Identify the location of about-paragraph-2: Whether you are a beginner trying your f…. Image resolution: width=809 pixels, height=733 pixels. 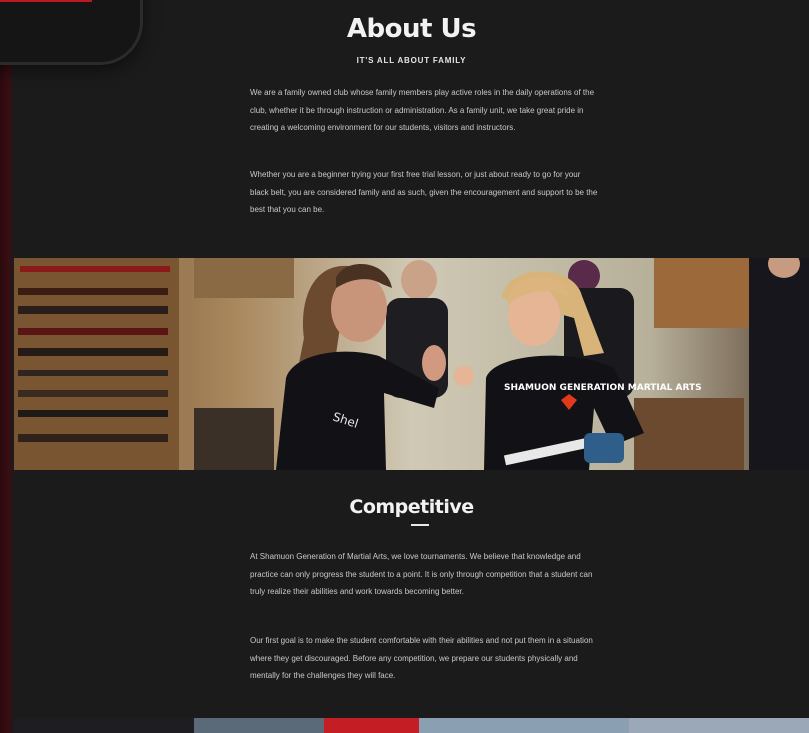
(424, 192).